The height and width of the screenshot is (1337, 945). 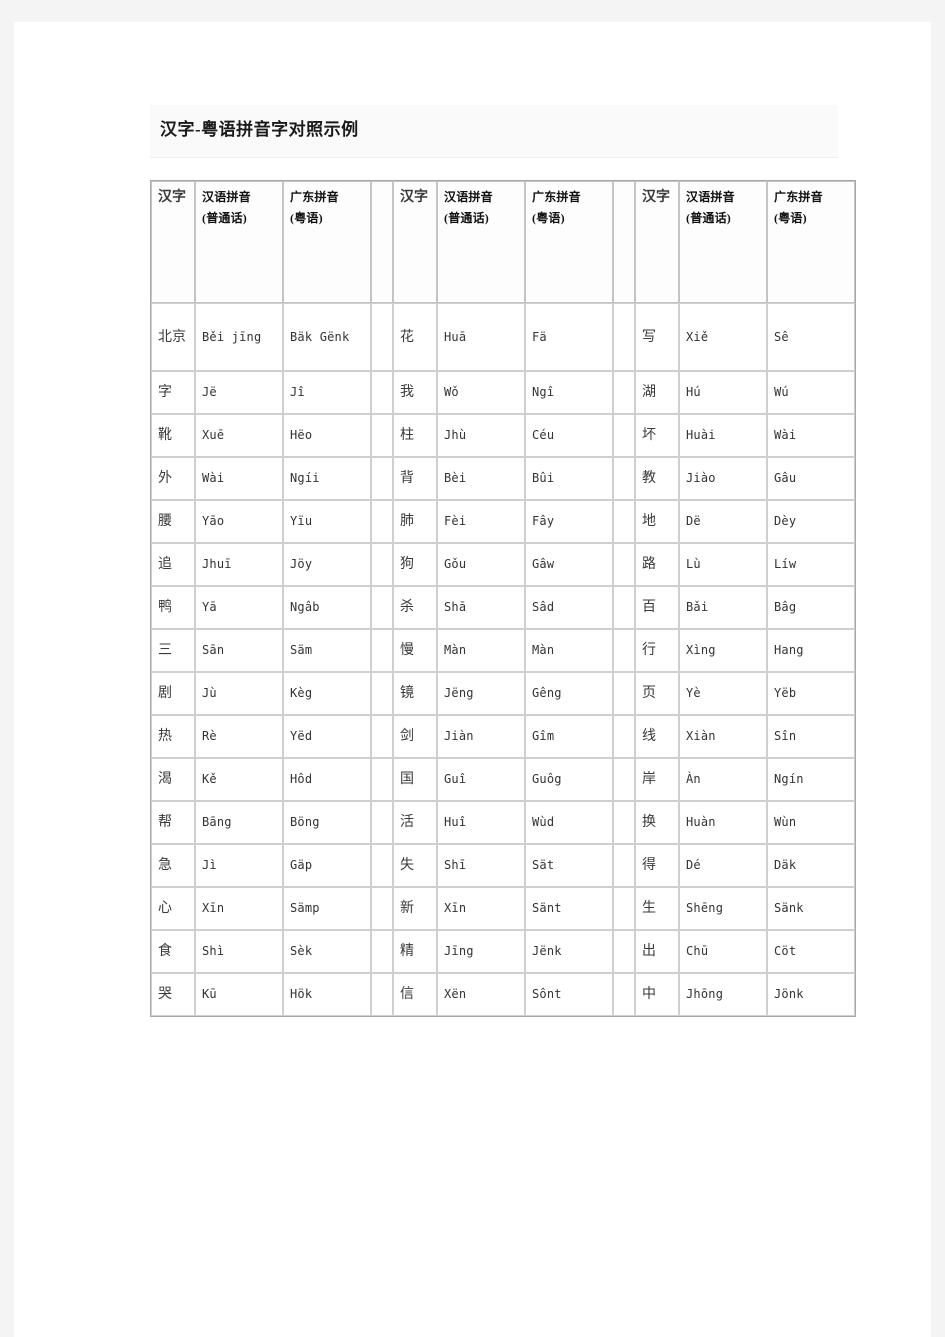 I want to click on cell-cantonese-pinyin-text: Säm, so click(x=301, y=650).